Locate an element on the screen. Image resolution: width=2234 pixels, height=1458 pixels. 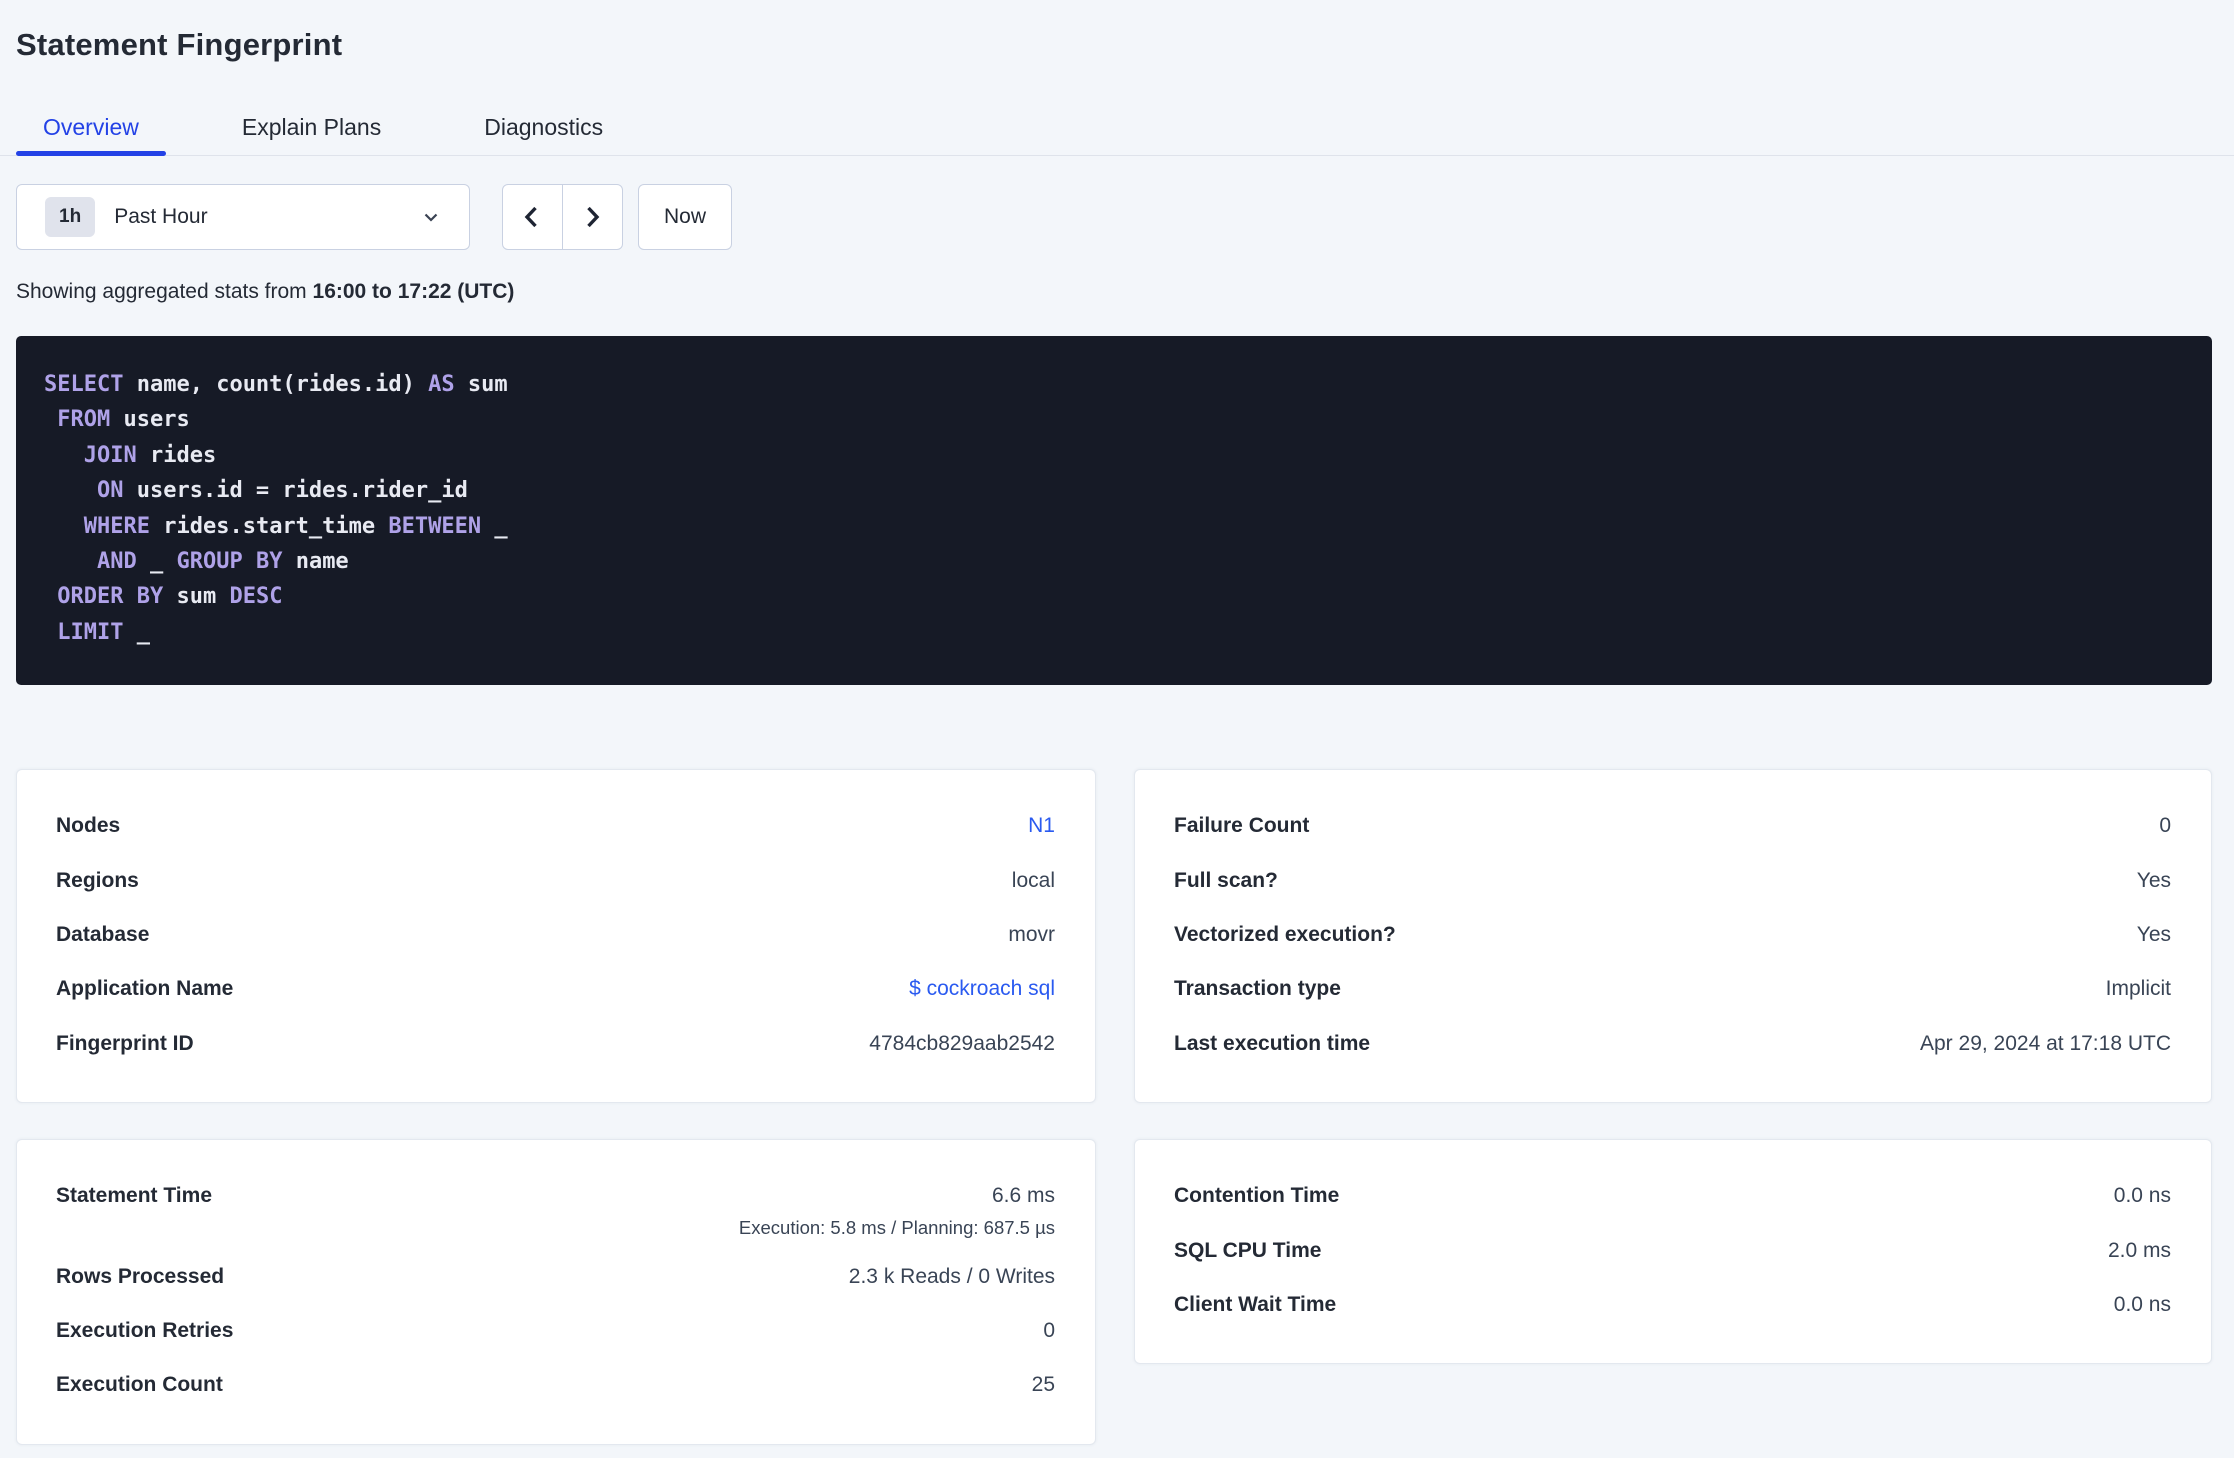
kv-label: Nodes is located at coordinates (88, 826).